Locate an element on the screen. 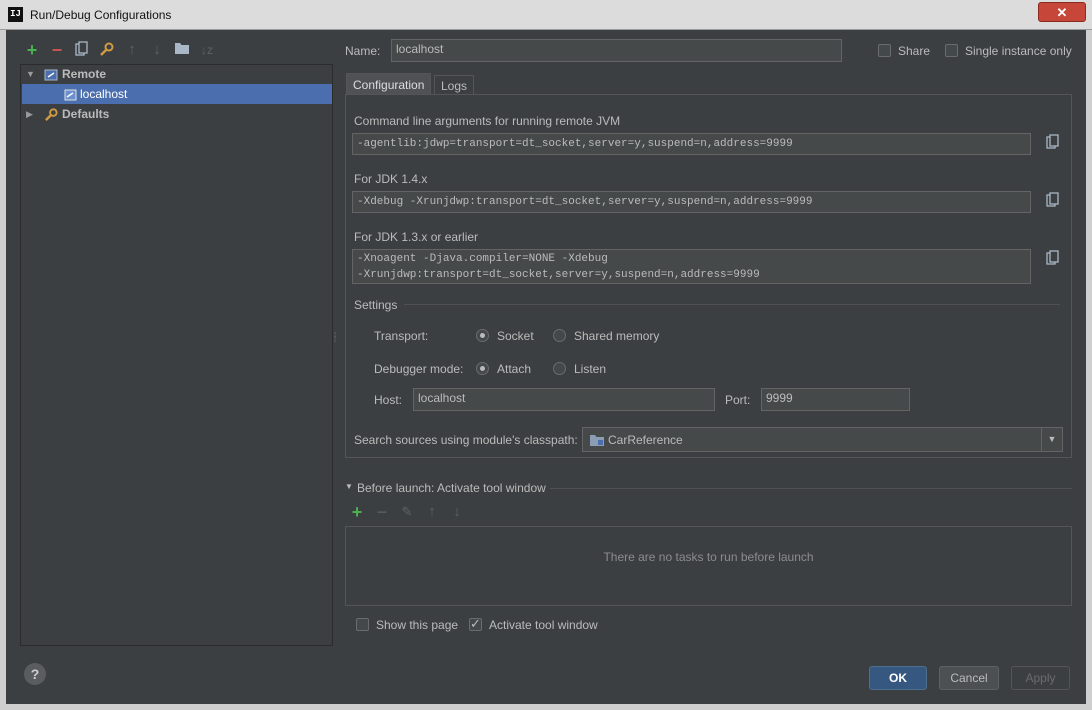  jdk13-label: For JDK 1.3.x or earlier is located at coordinates (416, 237).